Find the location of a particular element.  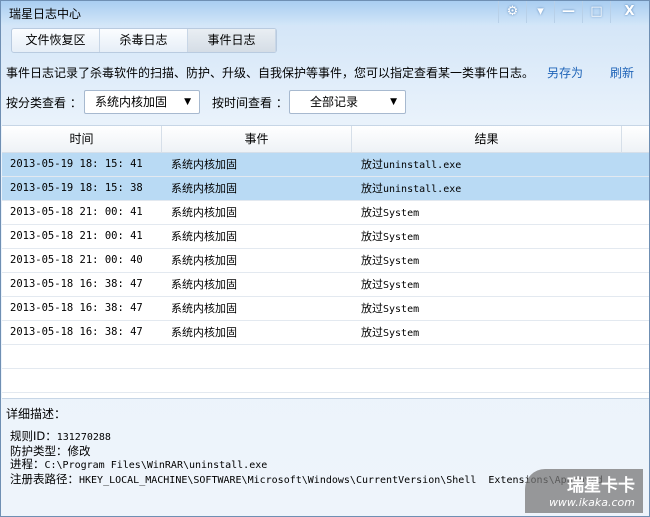

window-title: 瑞星日志中心 is located at coordinates (45, 14).